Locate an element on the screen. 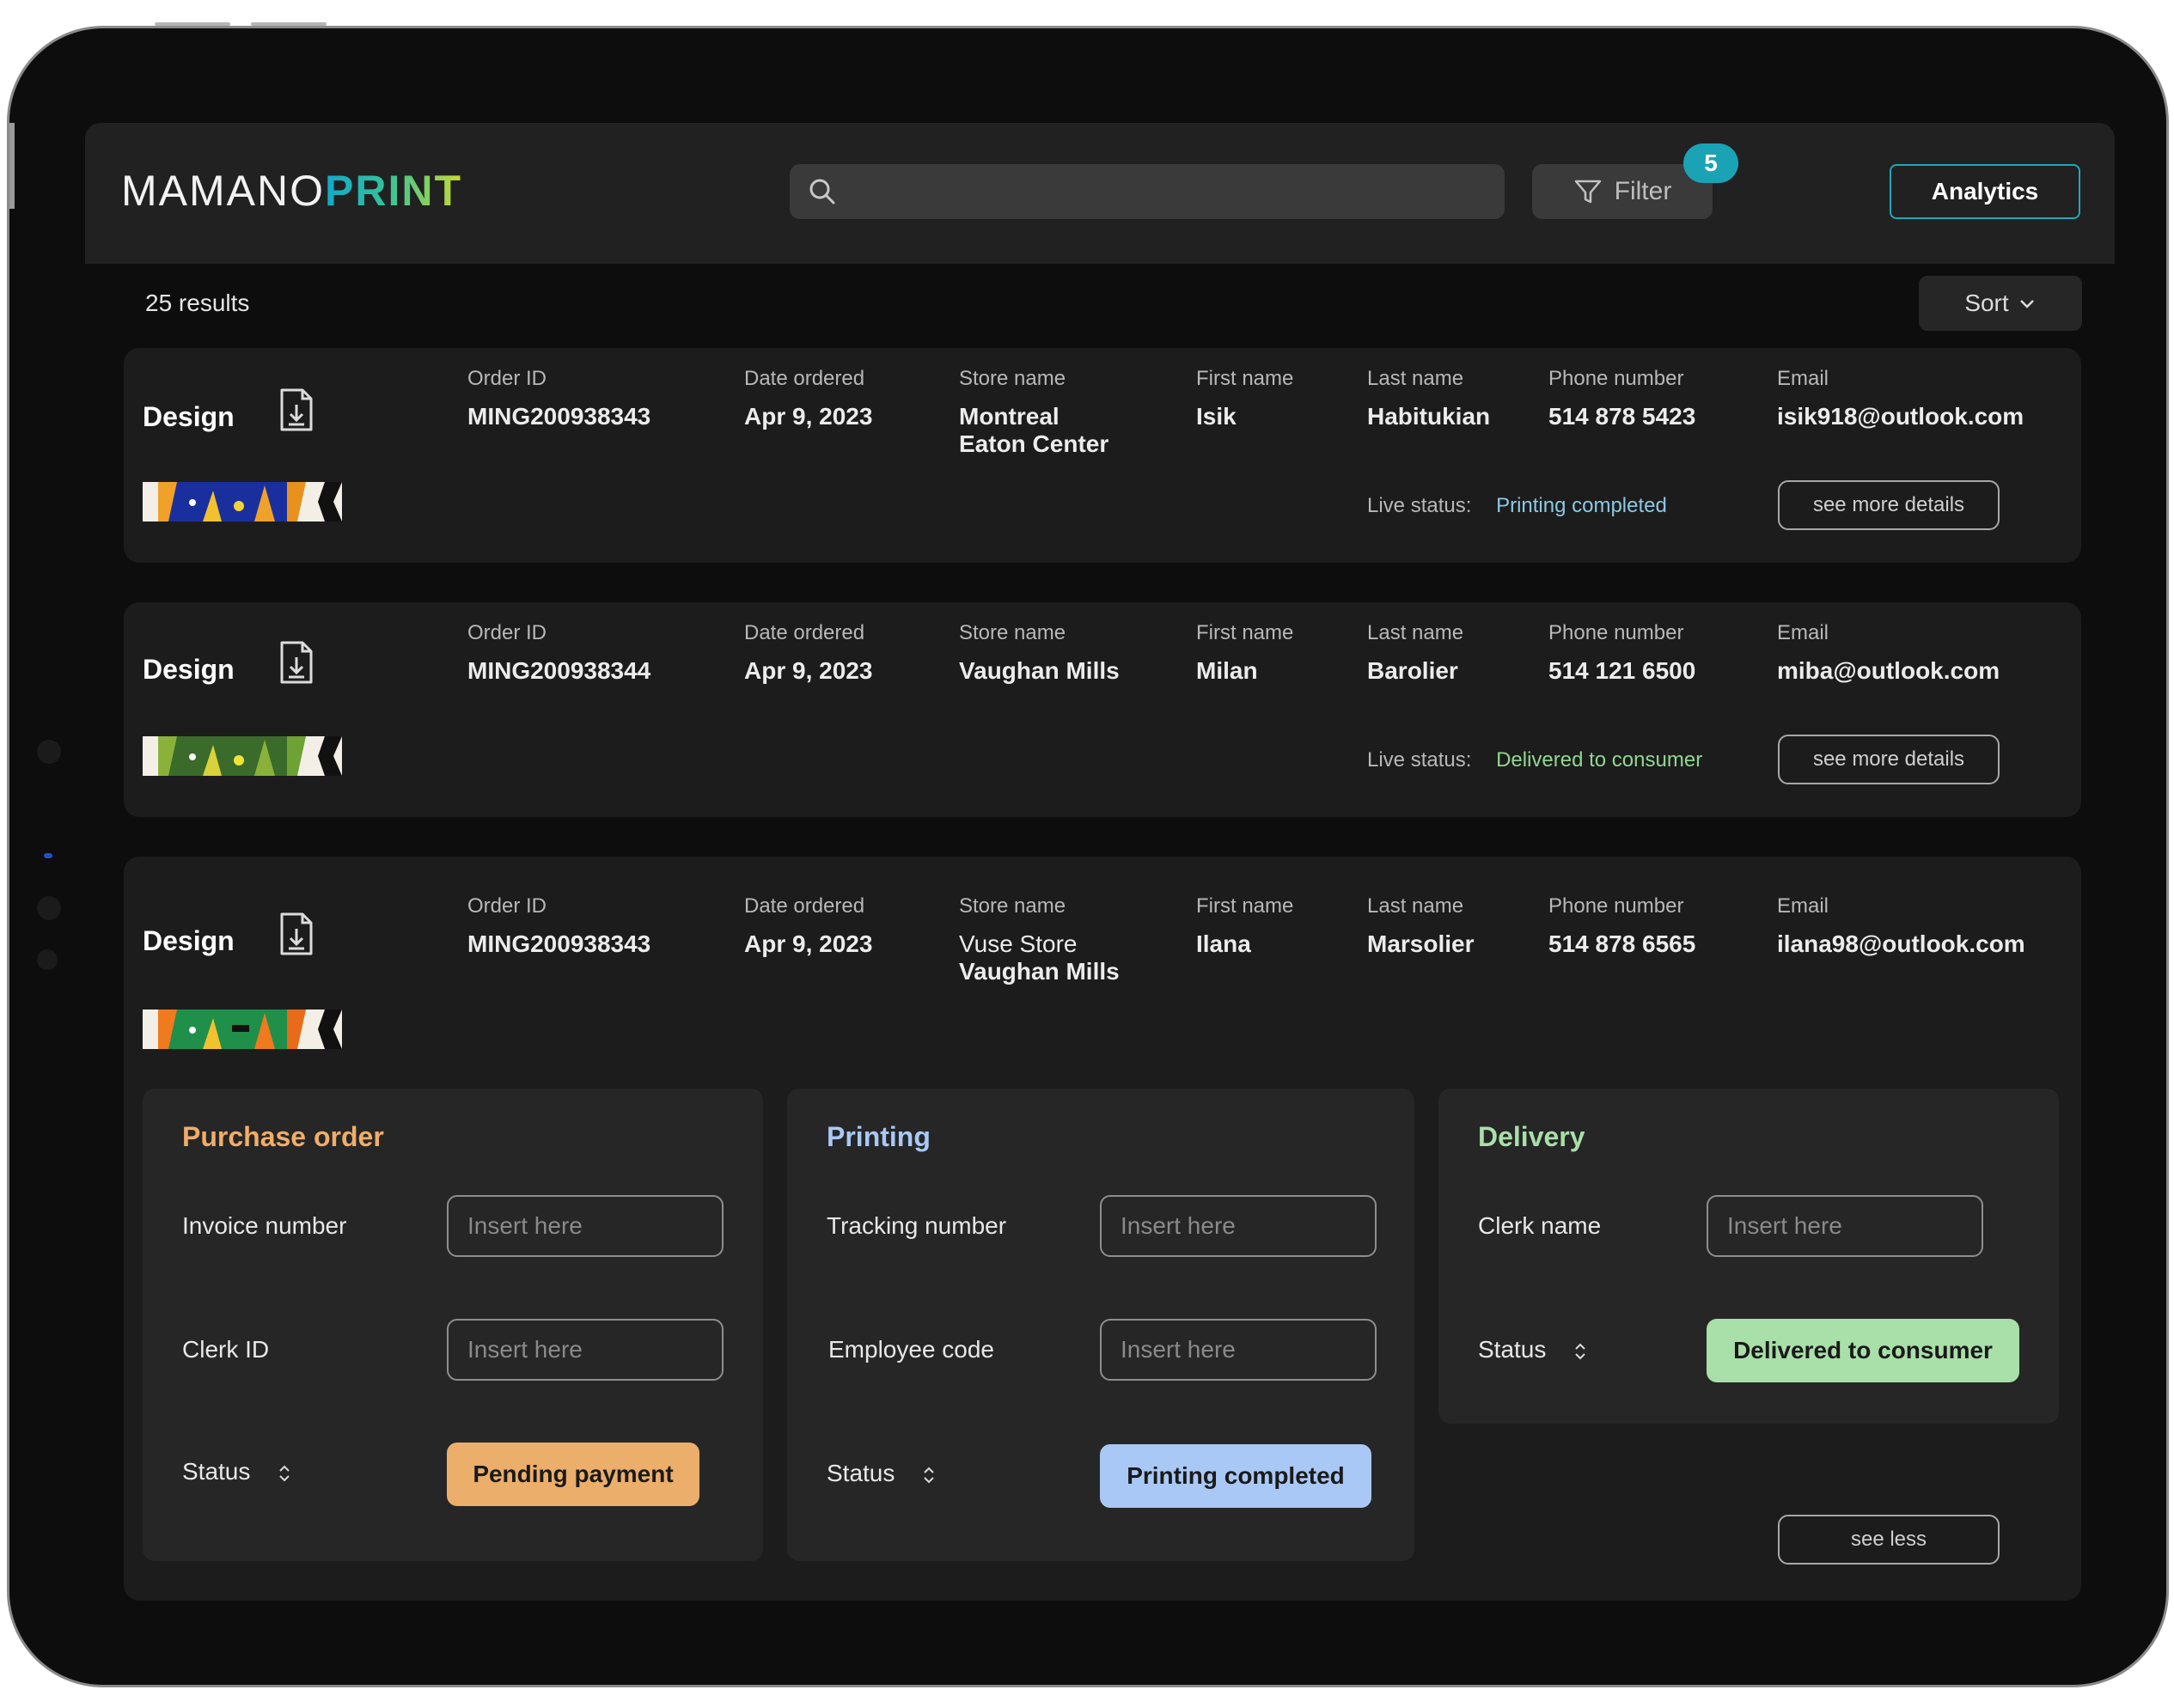  logo: MAMANOPRINT is located at coordinates (291, 191).